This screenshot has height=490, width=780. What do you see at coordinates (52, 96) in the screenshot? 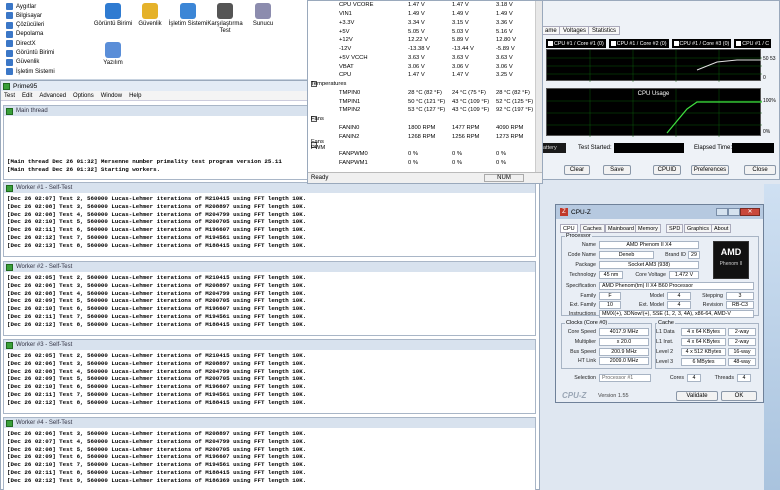
I see `menu-advanced: Advanced` at bounding box center [52, 96].